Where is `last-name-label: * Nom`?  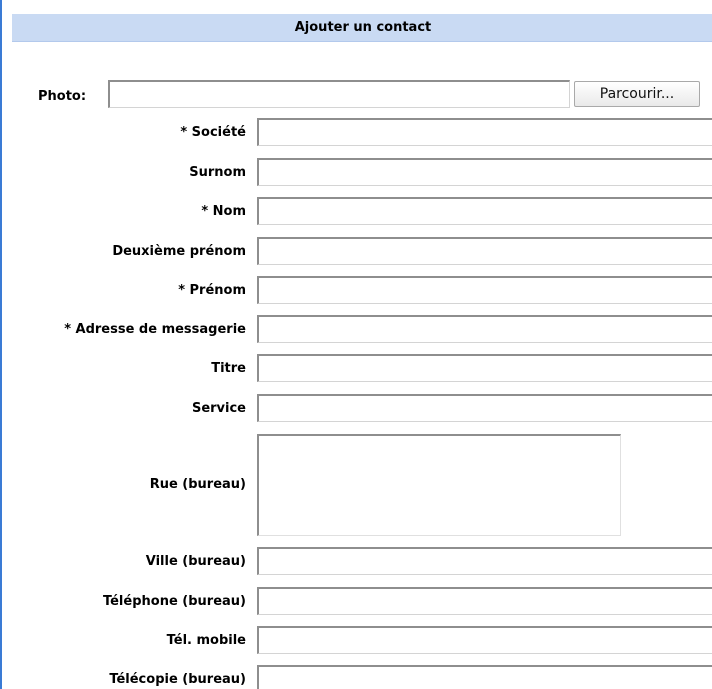 last-name-label: * Nom is located at coordinates (223, 211).